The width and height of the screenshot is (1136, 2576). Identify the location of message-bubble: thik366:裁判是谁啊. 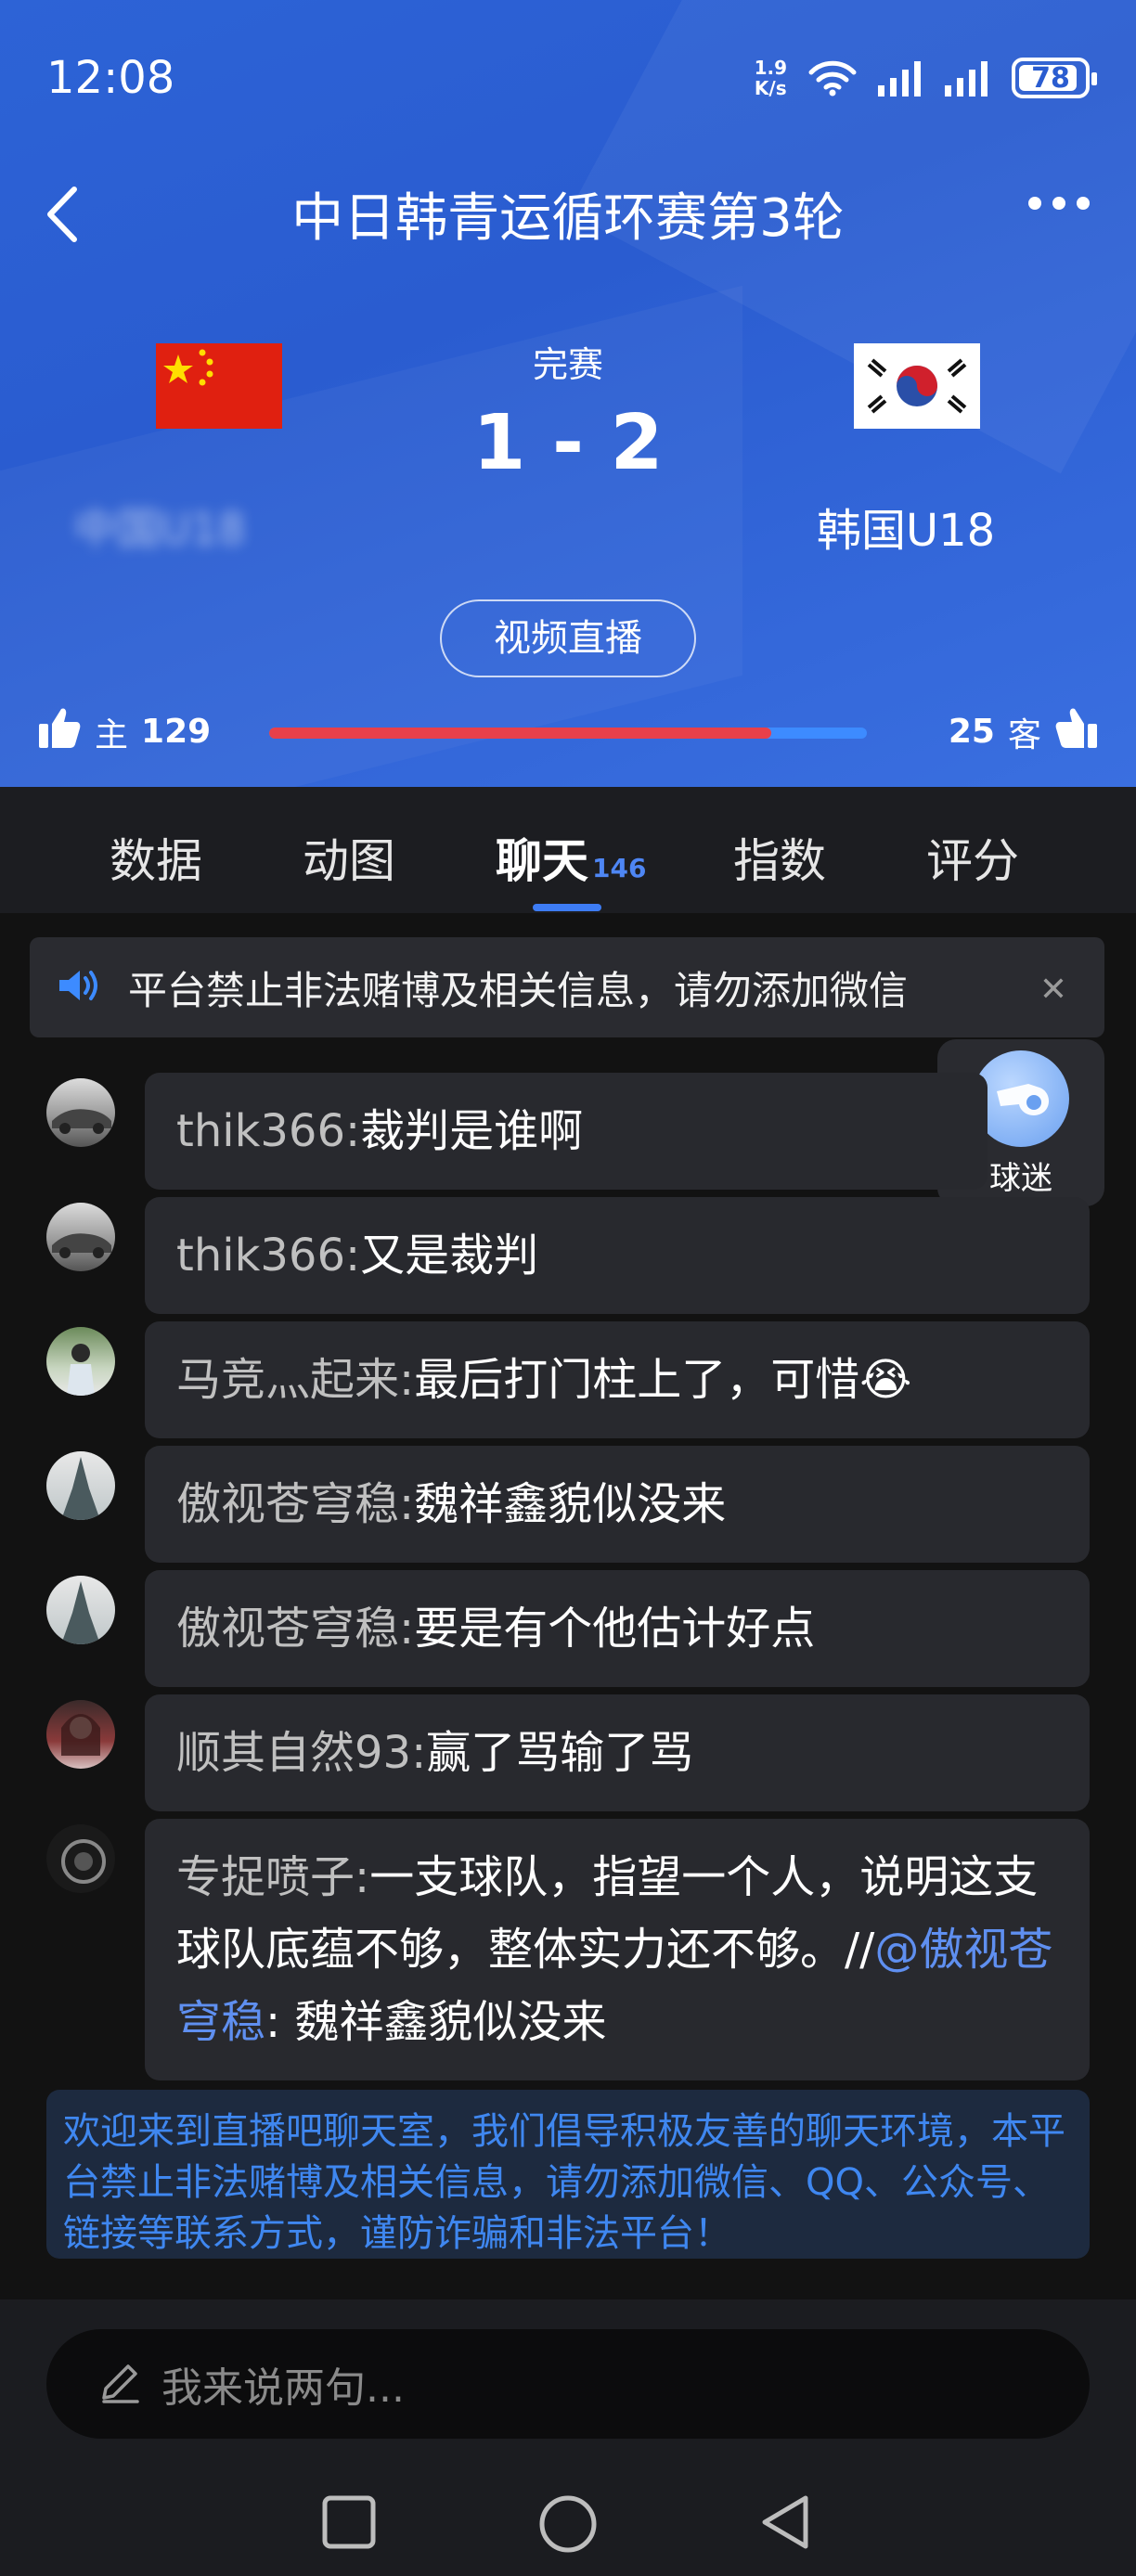
(566, 1131).